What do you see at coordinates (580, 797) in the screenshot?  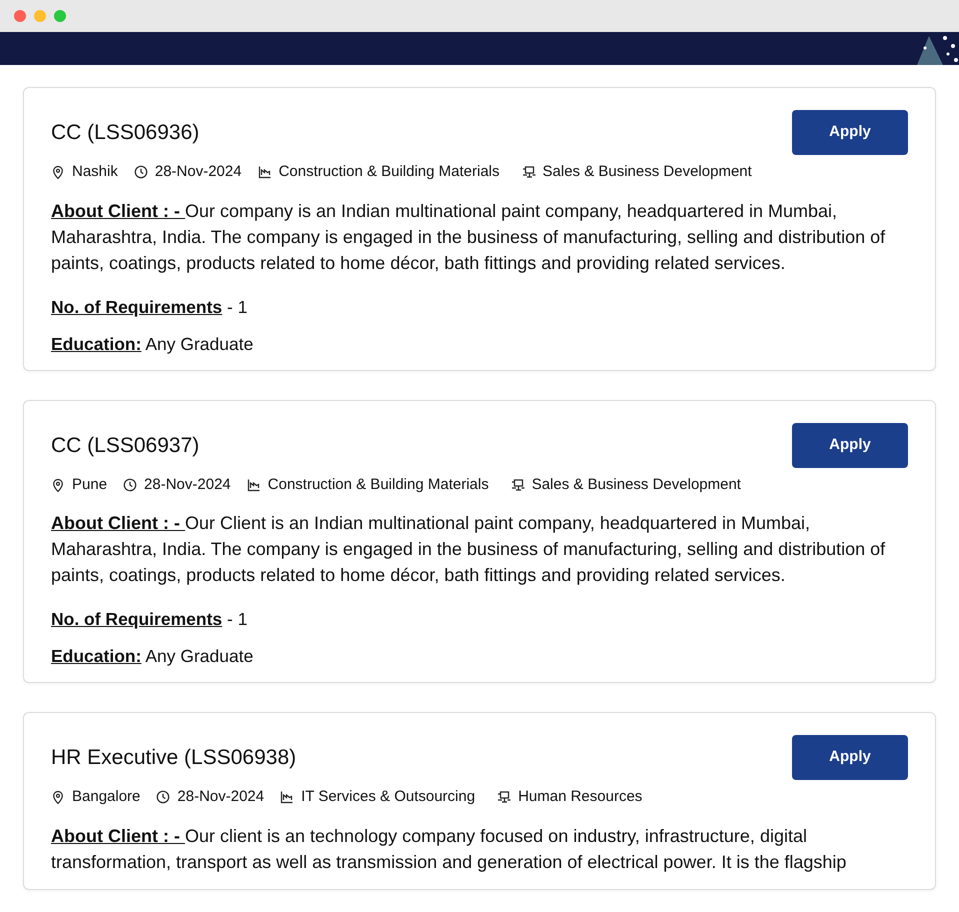 I see `function-text: Human Resources` at bounding box center [580, 797].